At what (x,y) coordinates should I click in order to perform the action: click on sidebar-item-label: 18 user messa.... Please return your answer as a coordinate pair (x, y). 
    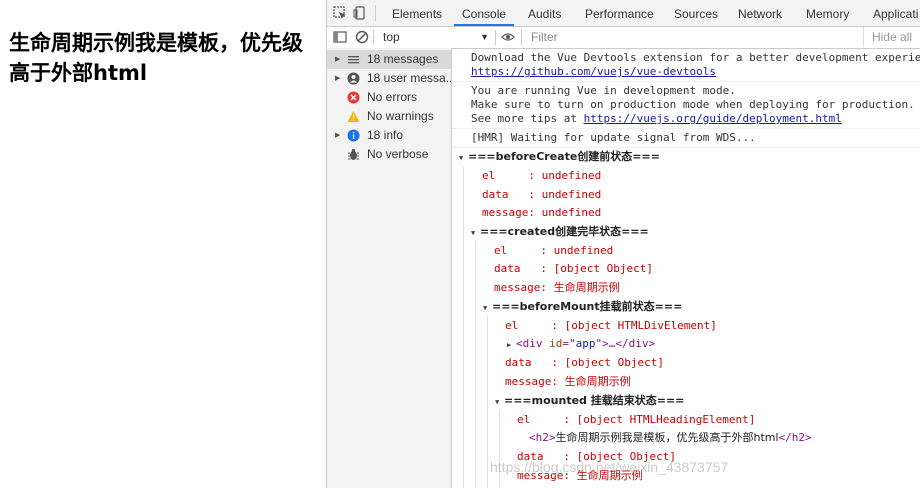
    Looking at the image, I should click on (409, 78).